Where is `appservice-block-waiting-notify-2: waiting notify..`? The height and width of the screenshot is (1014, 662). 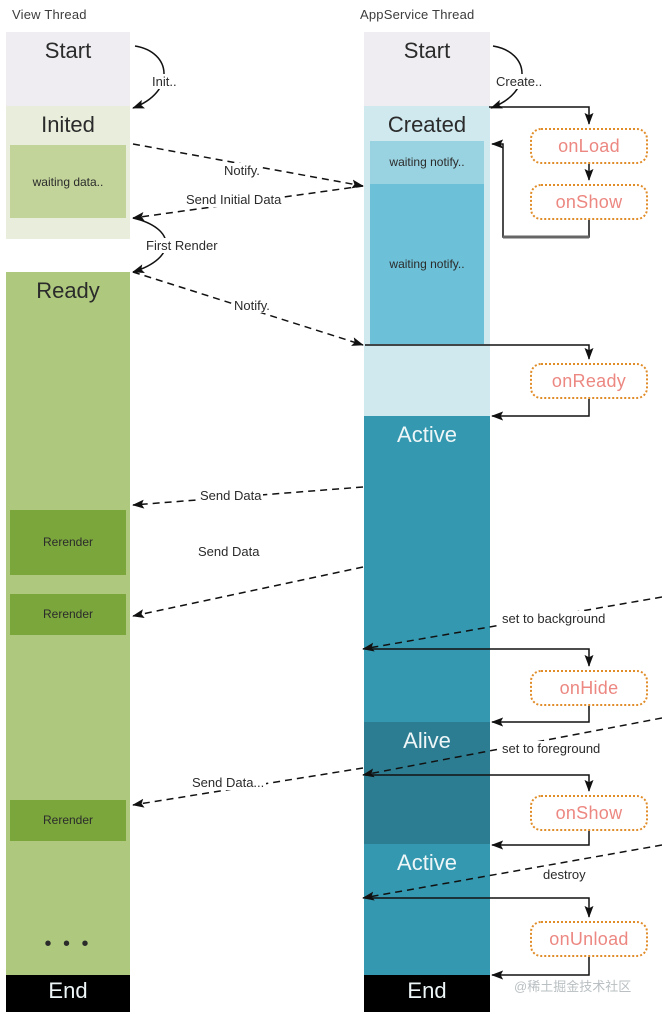 appservice-block-waiting-notify-2: waiting notify.. is located at coordinates (427, 264).